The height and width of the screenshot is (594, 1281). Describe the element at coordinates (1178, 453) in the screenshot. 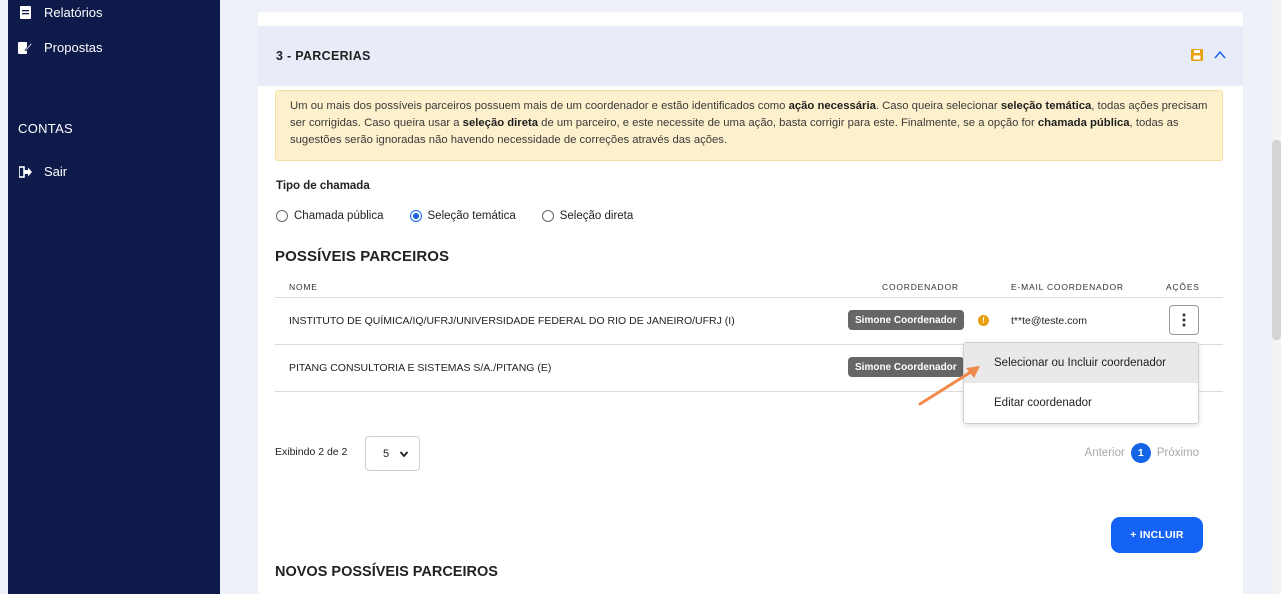

I see `pagination-next: Próximo` at that location.